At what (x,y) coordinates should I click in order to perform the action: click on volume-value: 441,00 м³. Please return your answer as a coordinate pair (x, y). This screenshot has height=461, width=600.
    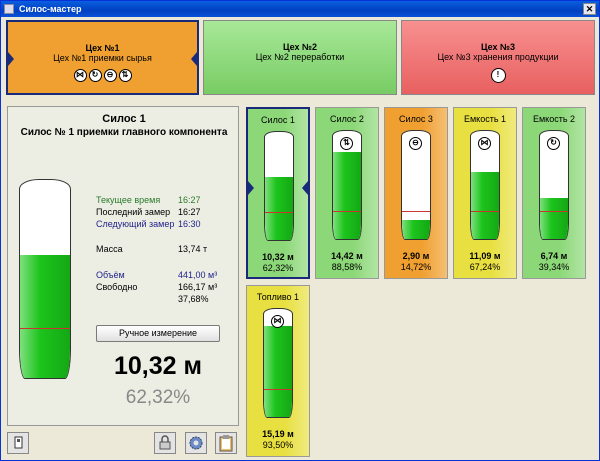
    Looking at the image, I should click on (198, 275).